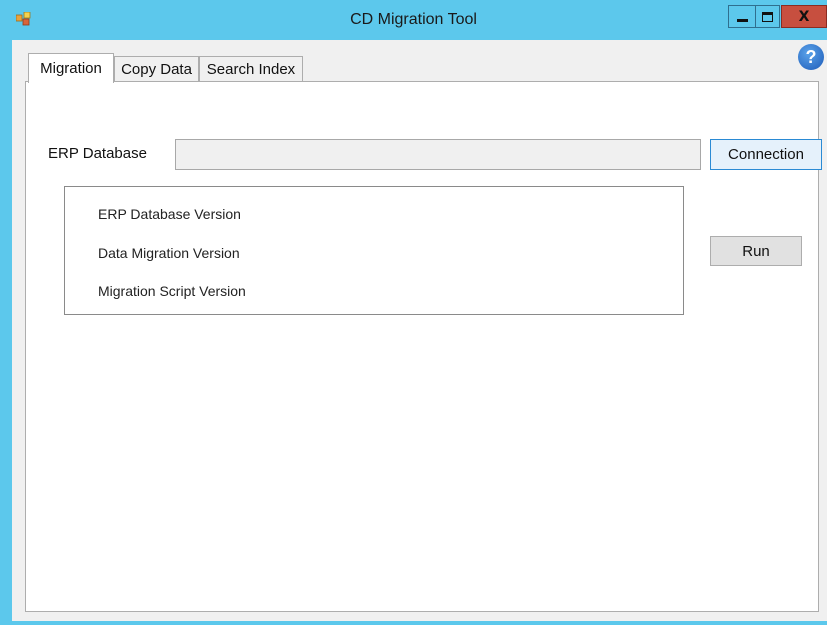 The image size is (827, 625). I want to click on maximize-icon, so click(767, 16).